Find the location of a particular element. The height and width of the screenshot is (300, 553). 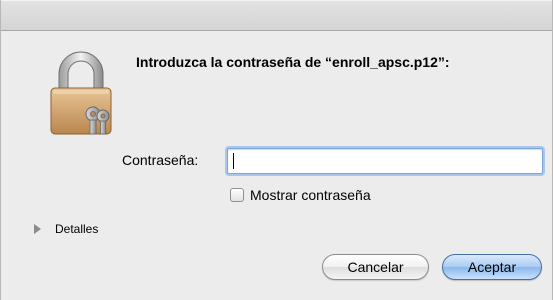

password-label: Contraseña: is located at coordinates (160, 160).